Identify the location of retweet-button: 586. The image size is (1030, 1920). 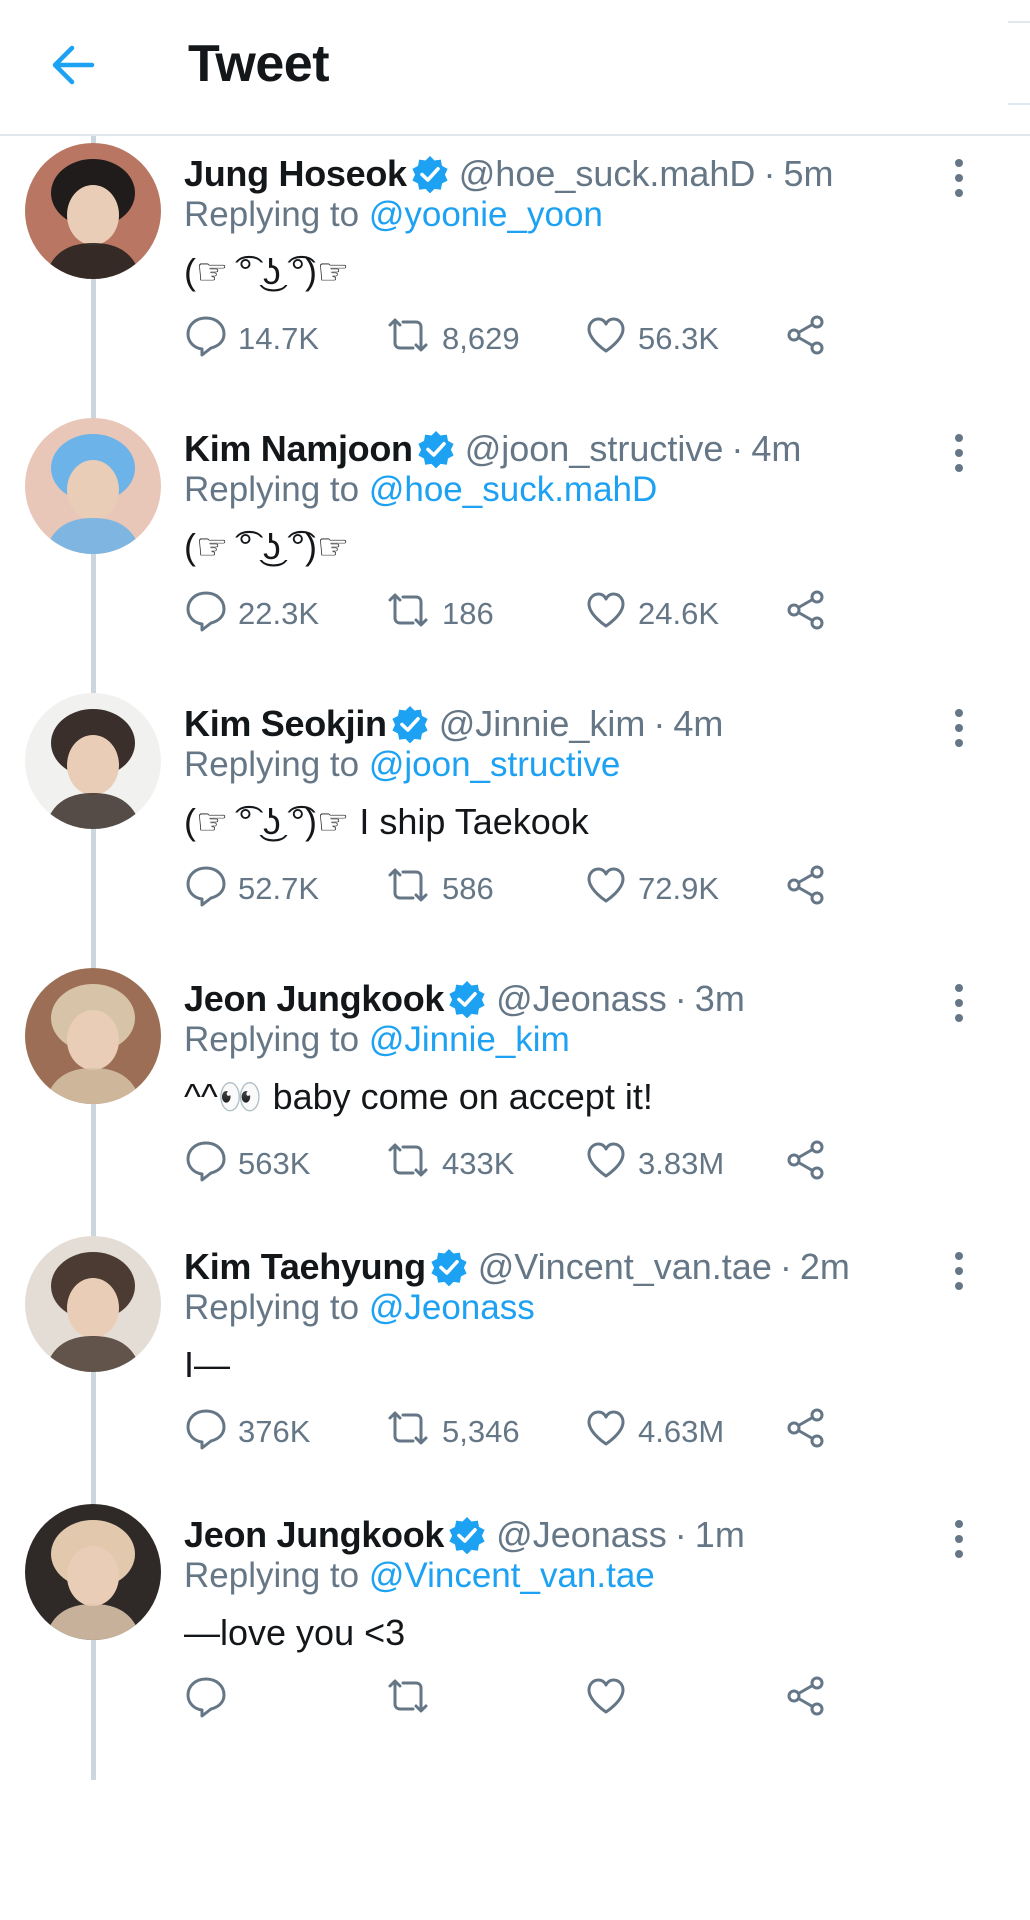
(439, 889).